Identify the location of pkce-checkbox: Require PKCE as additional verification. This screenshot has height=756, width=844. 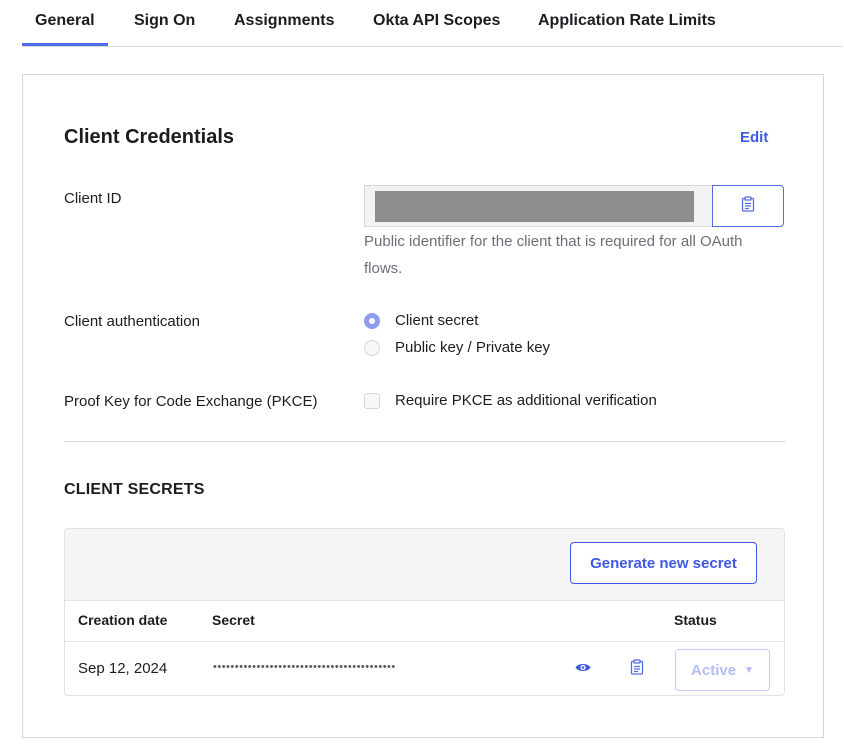
(510, 400).